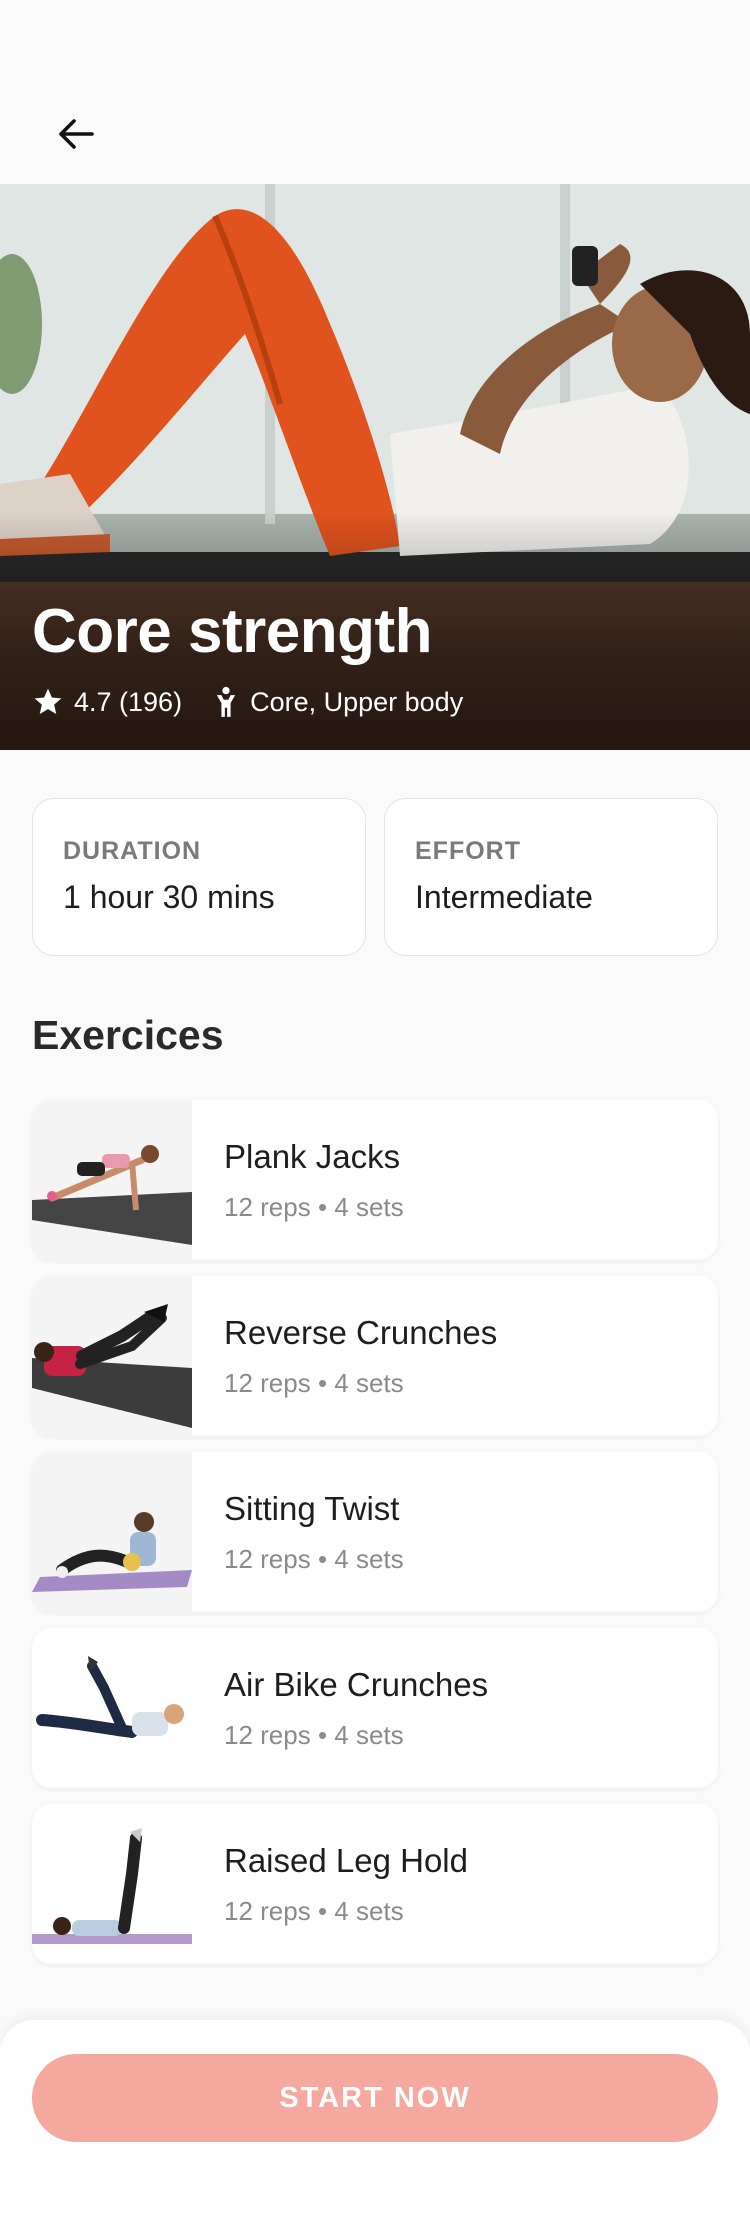  I want to click on exercise-name: Sitting Twist, so click(312, 1508).